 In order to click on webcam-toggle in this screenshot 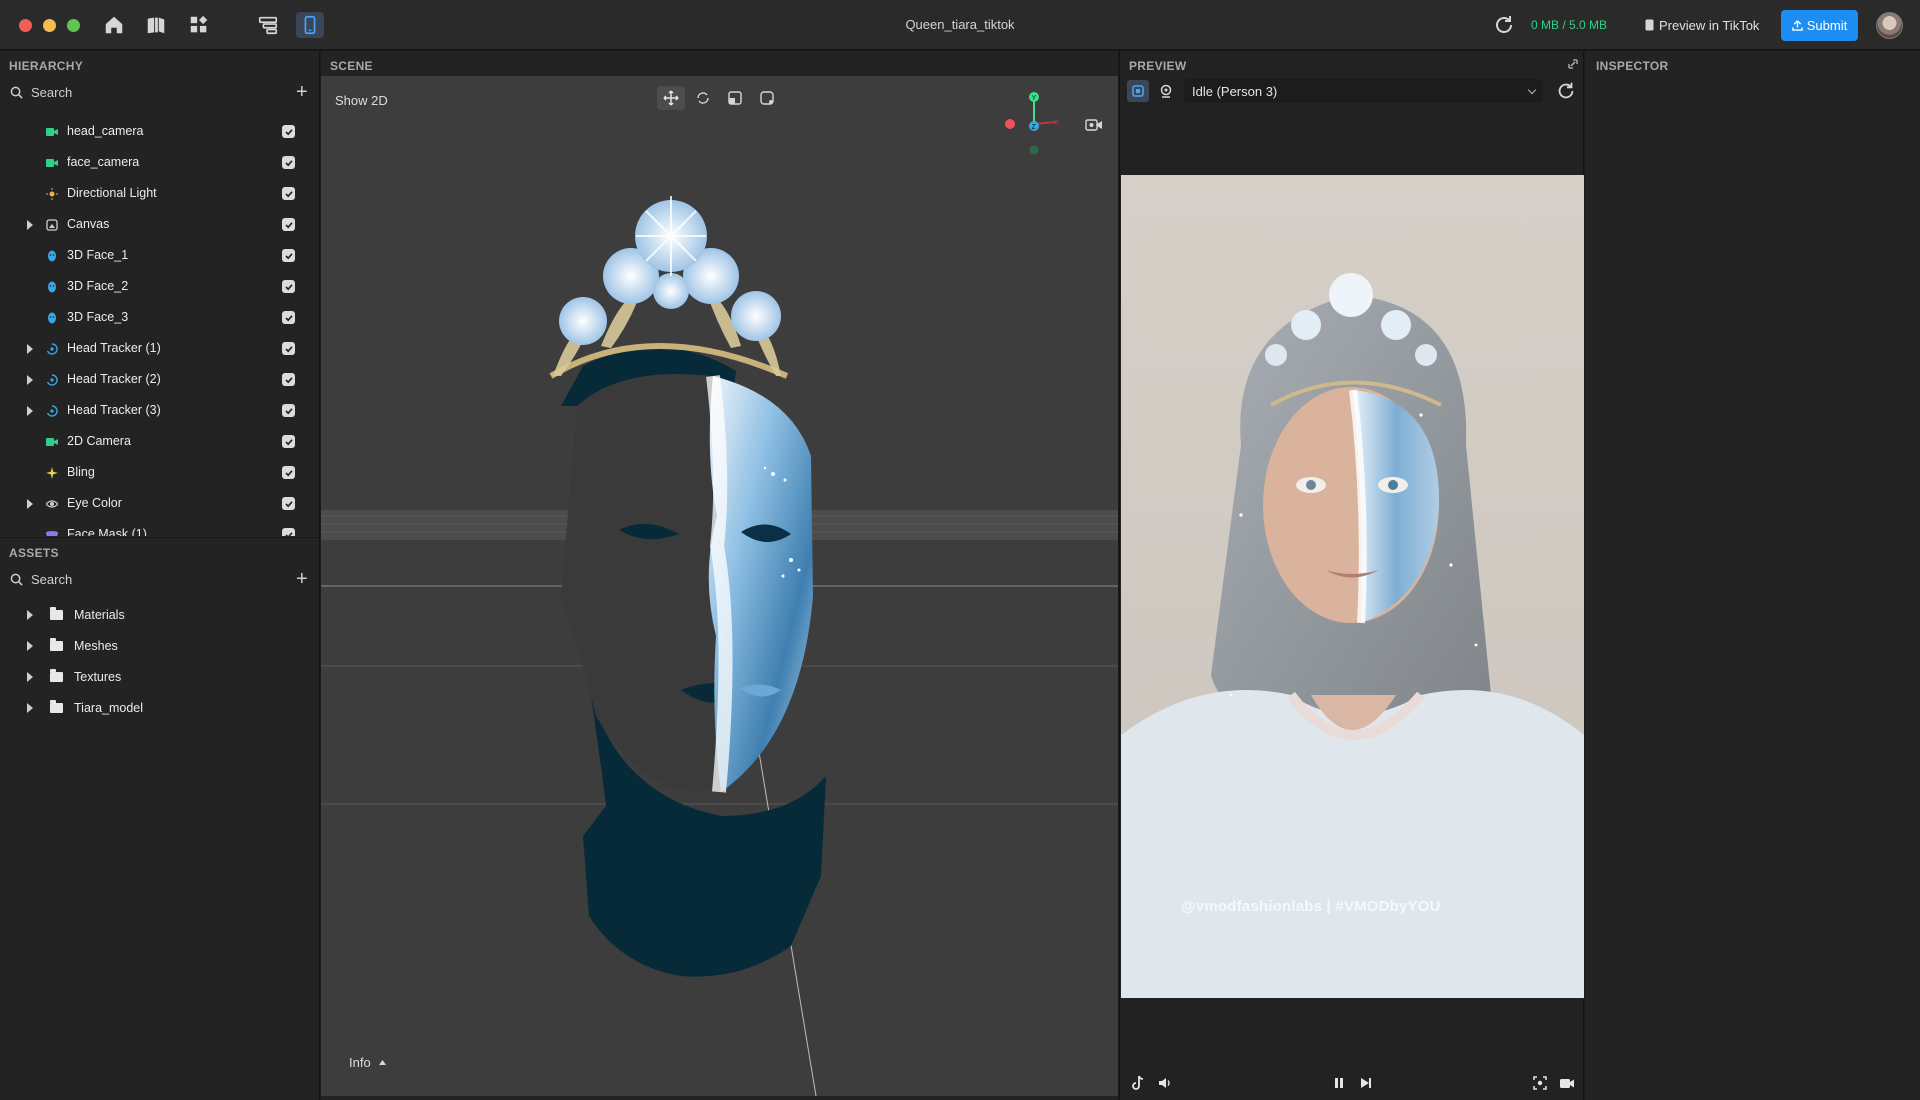, I will do `click(1166, 91)`.